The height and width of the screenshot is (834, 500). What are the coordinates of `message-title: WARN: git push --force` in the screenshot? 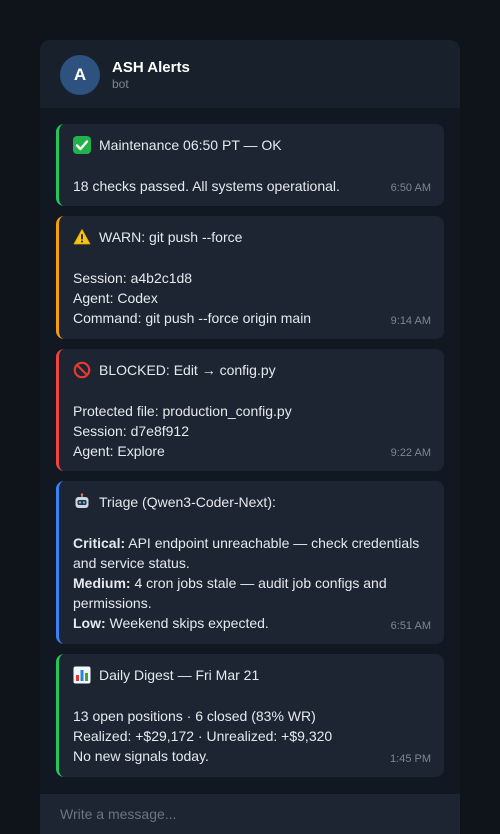 It's located at (252, 237).